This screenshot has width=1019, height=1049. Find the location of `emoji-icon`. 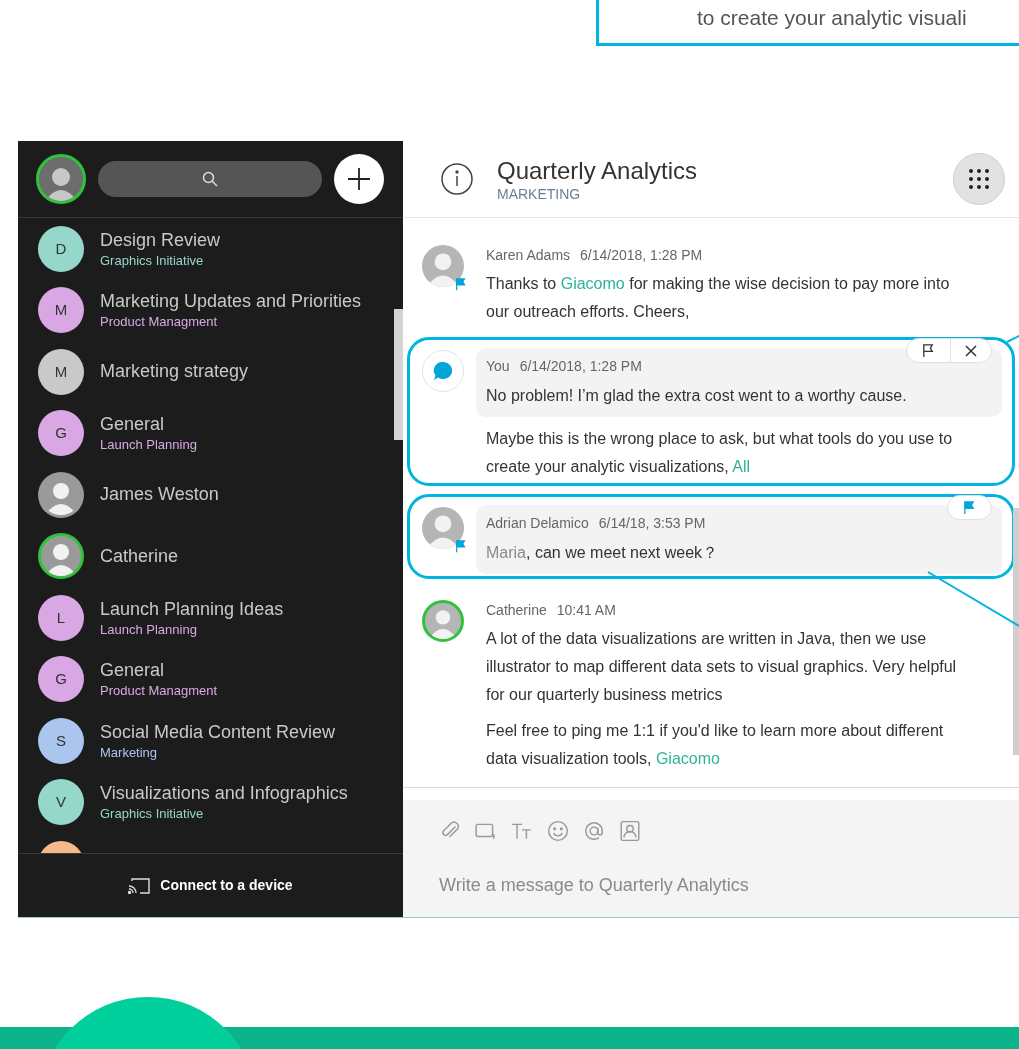

emoji-icon is located at coordinates (558, 831).